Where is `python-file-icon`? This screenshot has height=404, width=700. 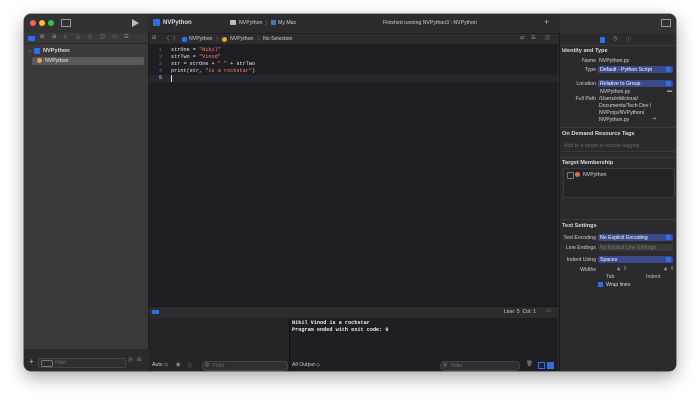
python-file-icon is located at coordinates (39, 60).